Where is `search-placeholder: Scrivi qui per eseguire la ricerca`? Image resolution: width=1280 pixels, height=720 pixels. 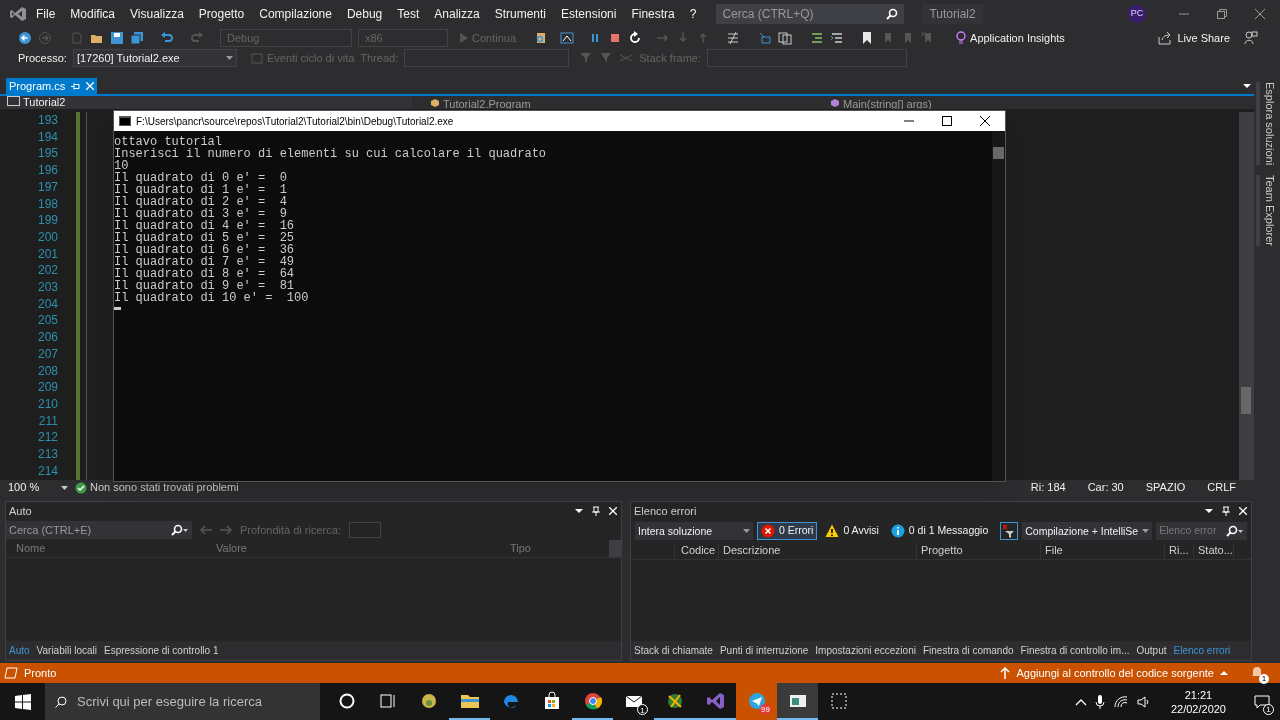
search-placeholder: Scrivi qui per eseguire la ricerca is located at coordinates (169, 701).